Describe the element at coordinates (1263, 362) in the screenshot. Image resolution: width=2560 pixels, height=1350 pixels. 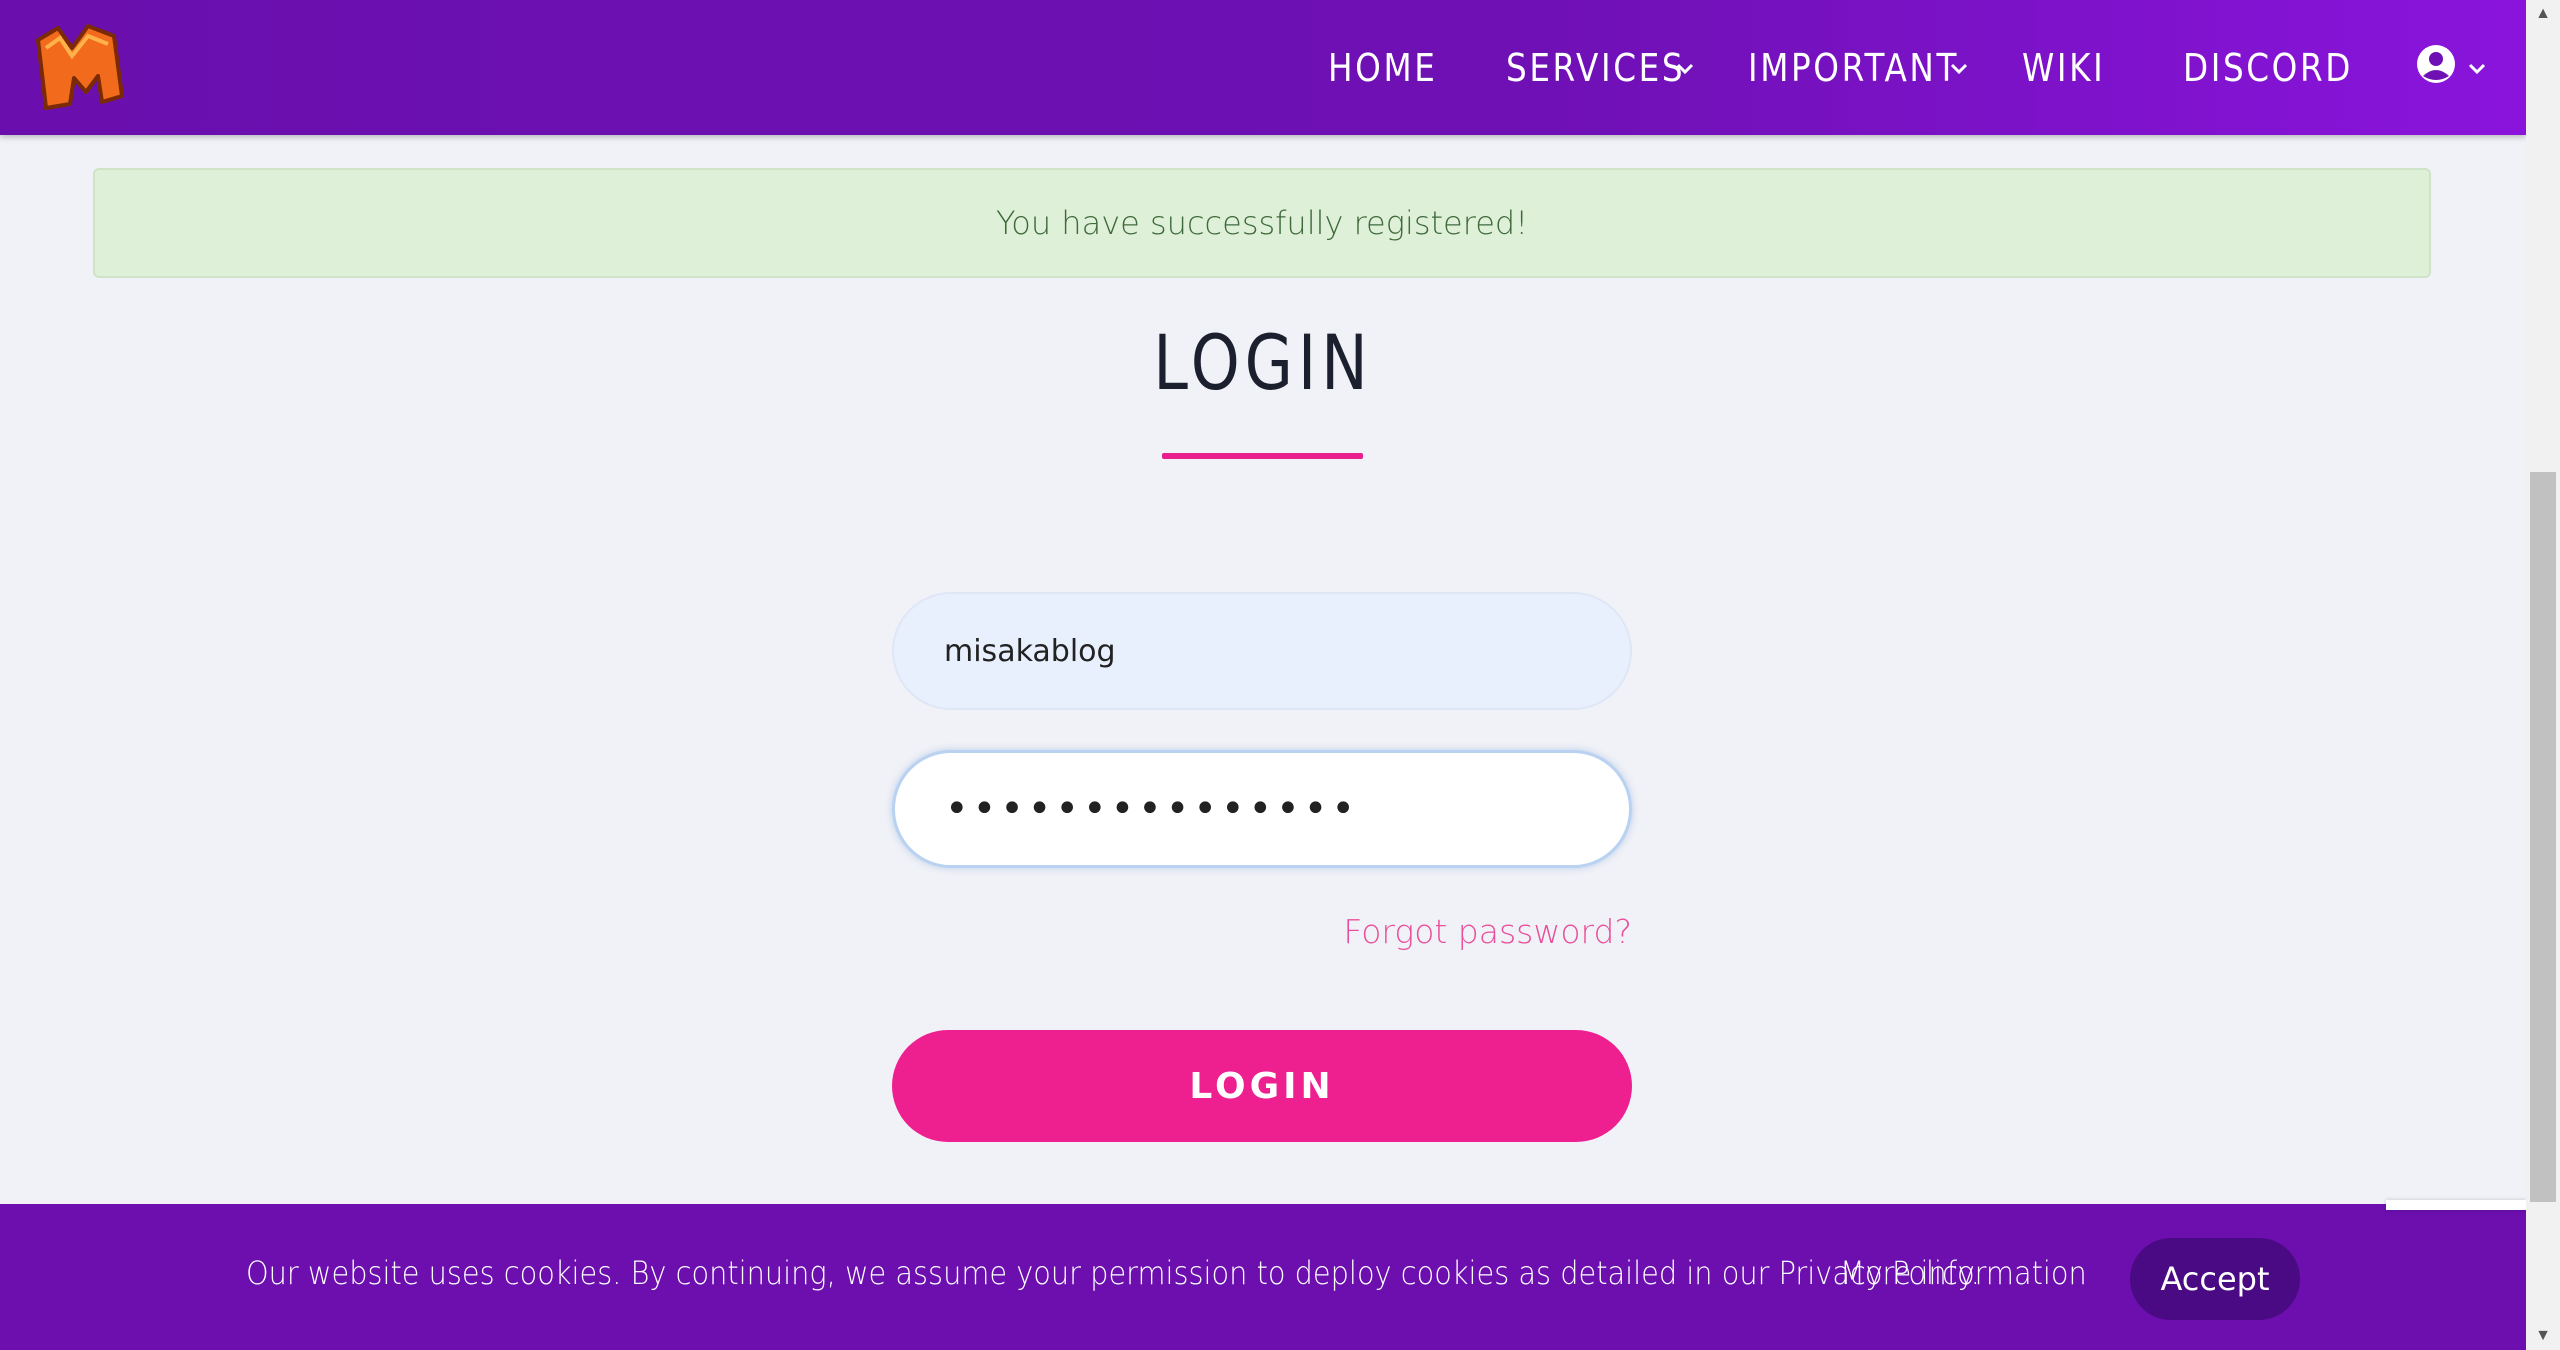
I see `page-title: LOGIN` at that location.